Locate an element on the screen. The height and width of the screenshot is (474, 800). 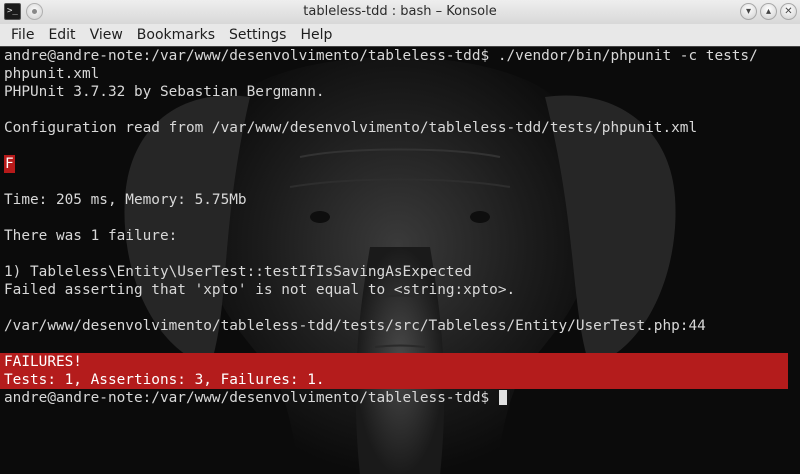
menu-settings: Settings is located at coordinates (257, 35).